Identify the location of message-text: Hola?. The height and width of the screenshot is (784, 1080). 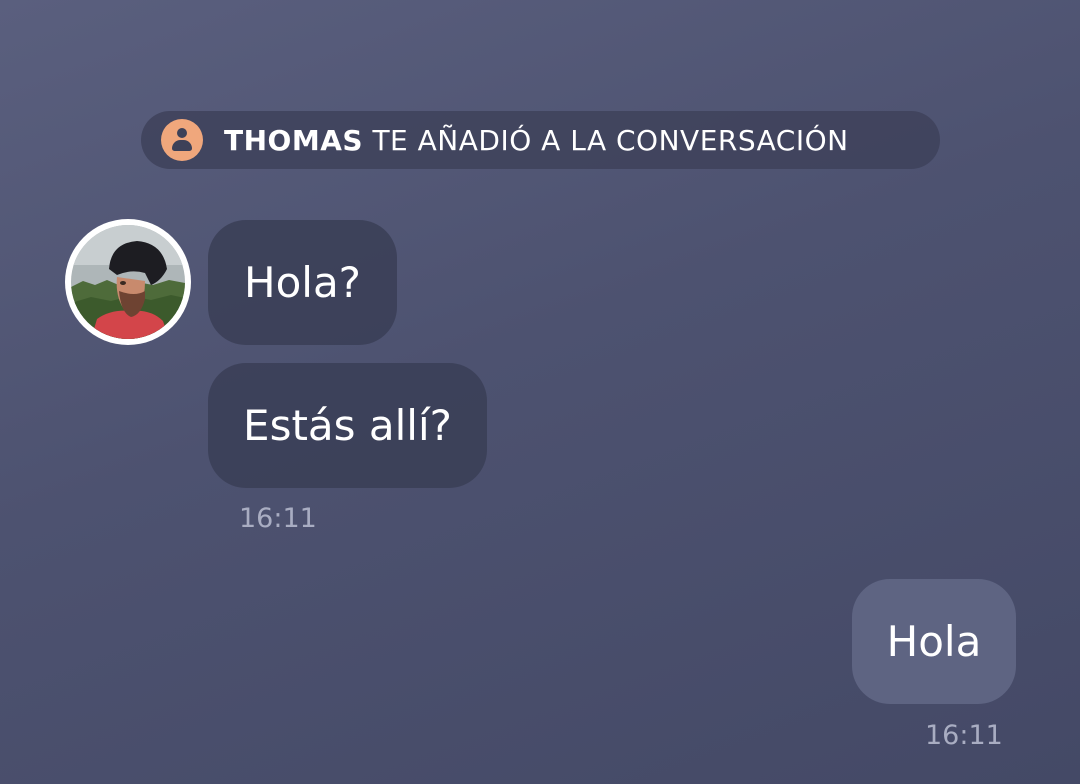
(302, 282).